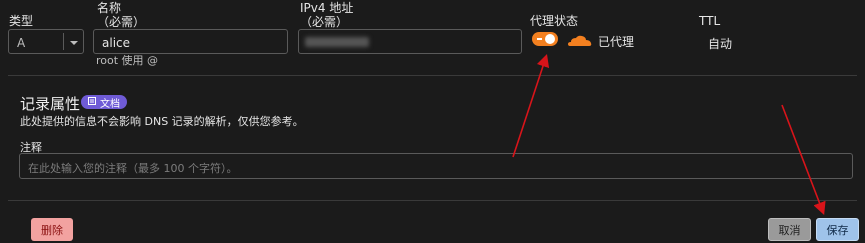 The height and width of the screenshot is (243, 865). I want to click on cloud-icon, so click(580, 41).